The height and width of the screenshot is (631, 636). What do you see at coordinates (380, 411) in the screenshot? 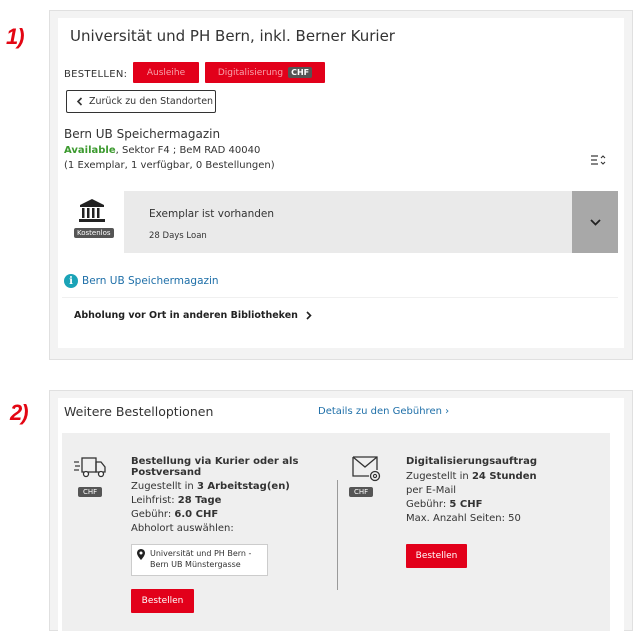
I see `fees-link-label: Details zu den Gebühren` at bounding box center [380, 411].